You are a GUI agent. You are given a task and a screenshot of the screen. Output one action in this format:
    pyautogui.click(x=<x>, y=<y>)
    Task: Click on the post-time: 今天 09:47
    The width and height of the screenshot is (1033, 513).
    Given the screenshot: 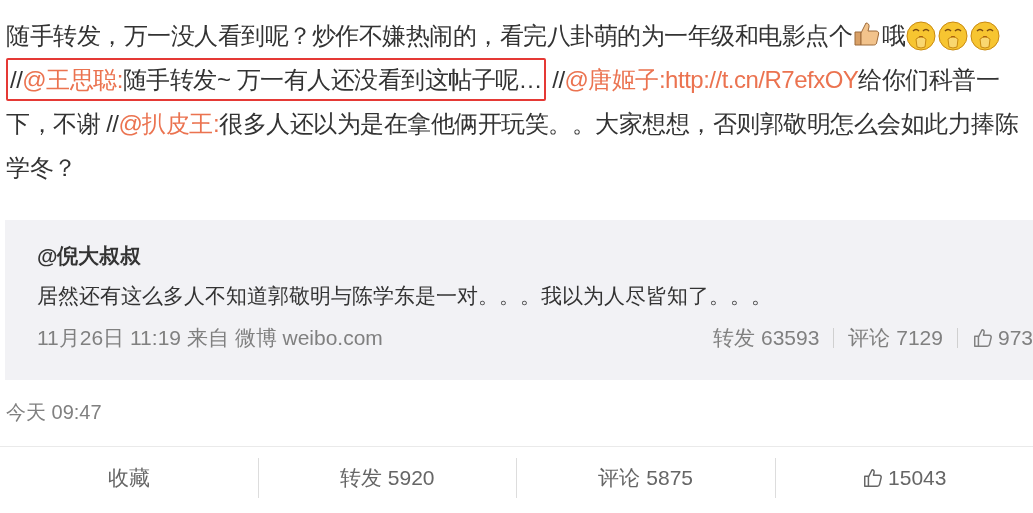 What is the action you would take?
    pyautogui.click(x=54, y=412)
    